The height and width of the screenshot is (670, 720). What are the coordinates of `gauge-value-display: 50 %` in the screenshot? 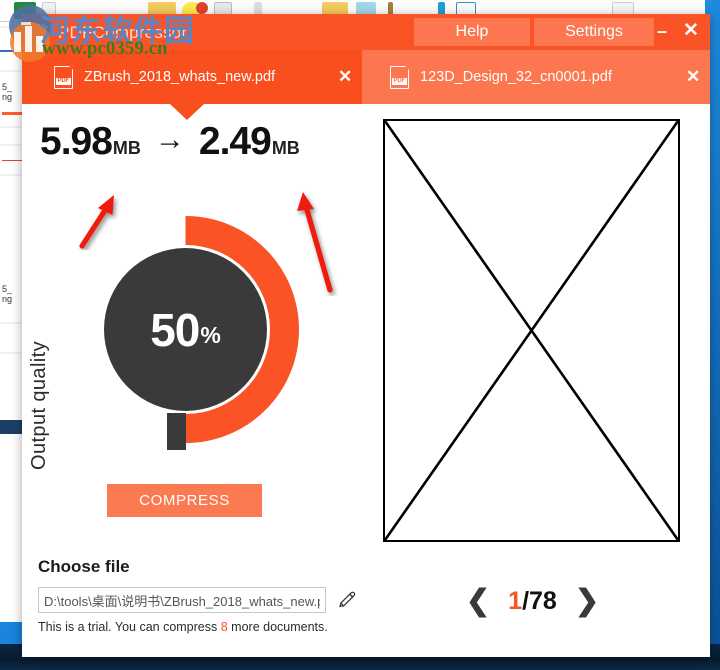 It's located at (185, 329).